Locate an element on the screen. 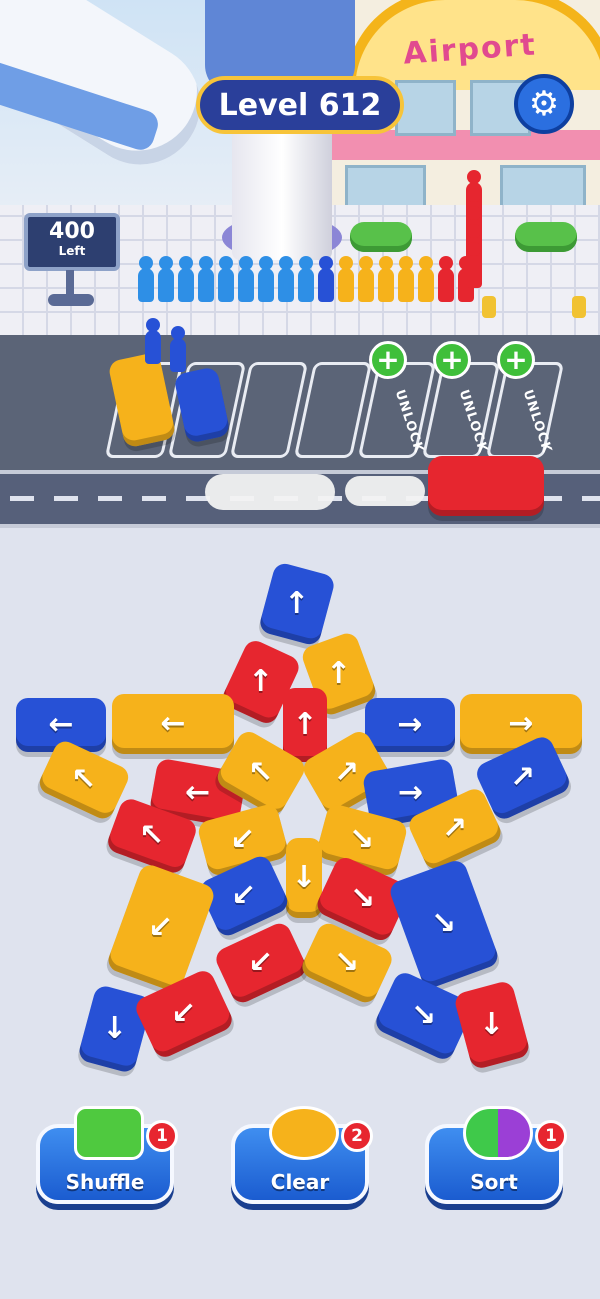 The height and width of the screenshot is (1299, 600). clear-button: 2 Clear is located at coordinates (302, 1155).